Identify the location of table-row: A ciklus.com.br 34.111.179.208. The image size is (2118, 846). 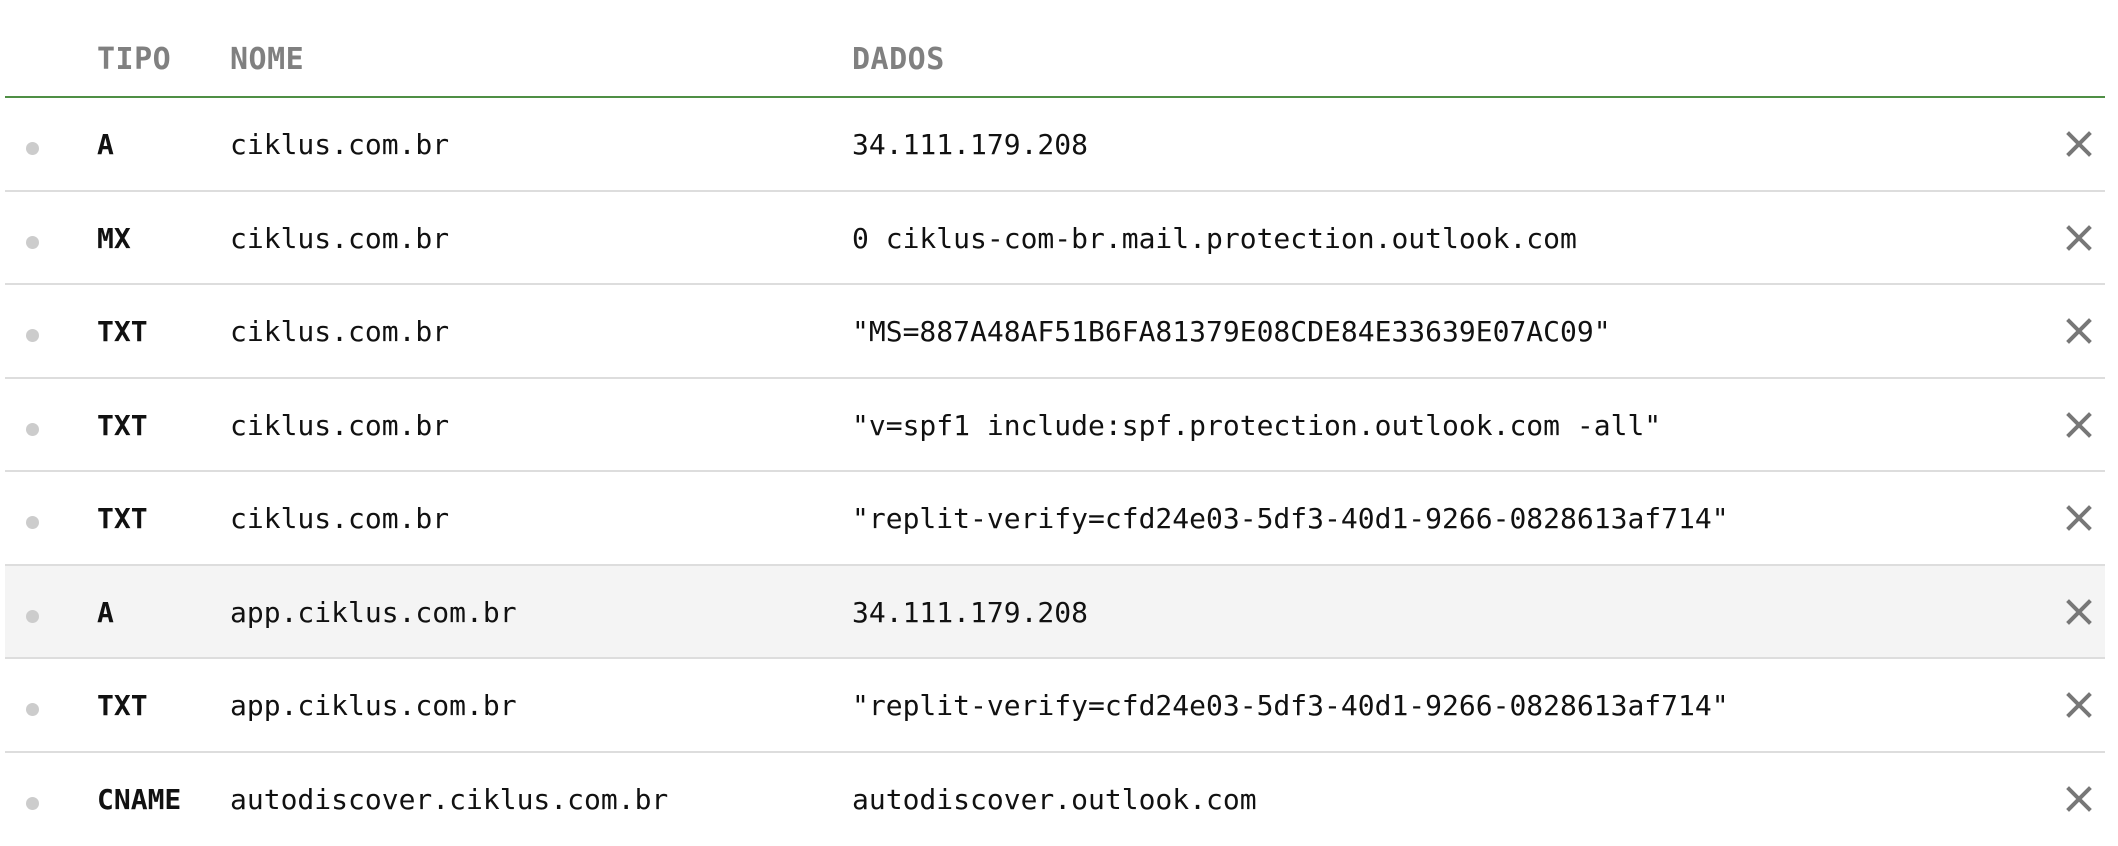
(1055, 145).